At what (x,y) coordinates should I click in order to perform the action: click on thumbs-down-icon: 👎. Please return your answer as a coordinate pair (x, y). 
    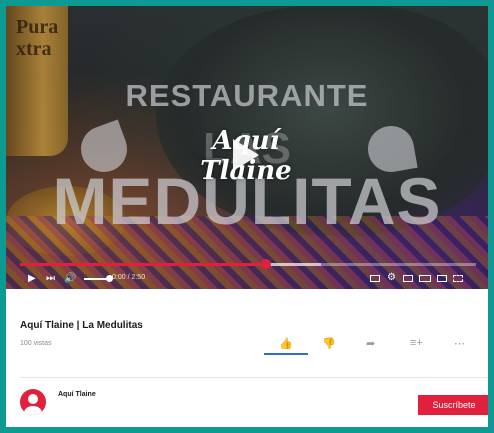
    Looking at the image, I should click on (329, 343).